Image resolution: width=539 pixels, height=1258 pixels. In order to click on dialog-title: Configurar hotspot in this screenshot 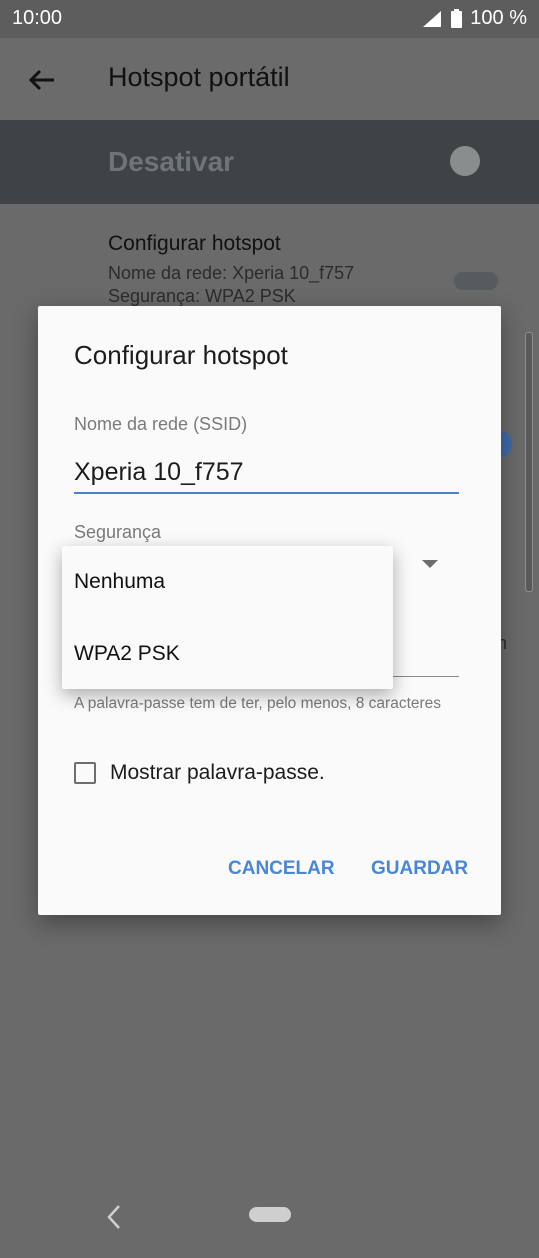, I will do `click(181, 355)`.